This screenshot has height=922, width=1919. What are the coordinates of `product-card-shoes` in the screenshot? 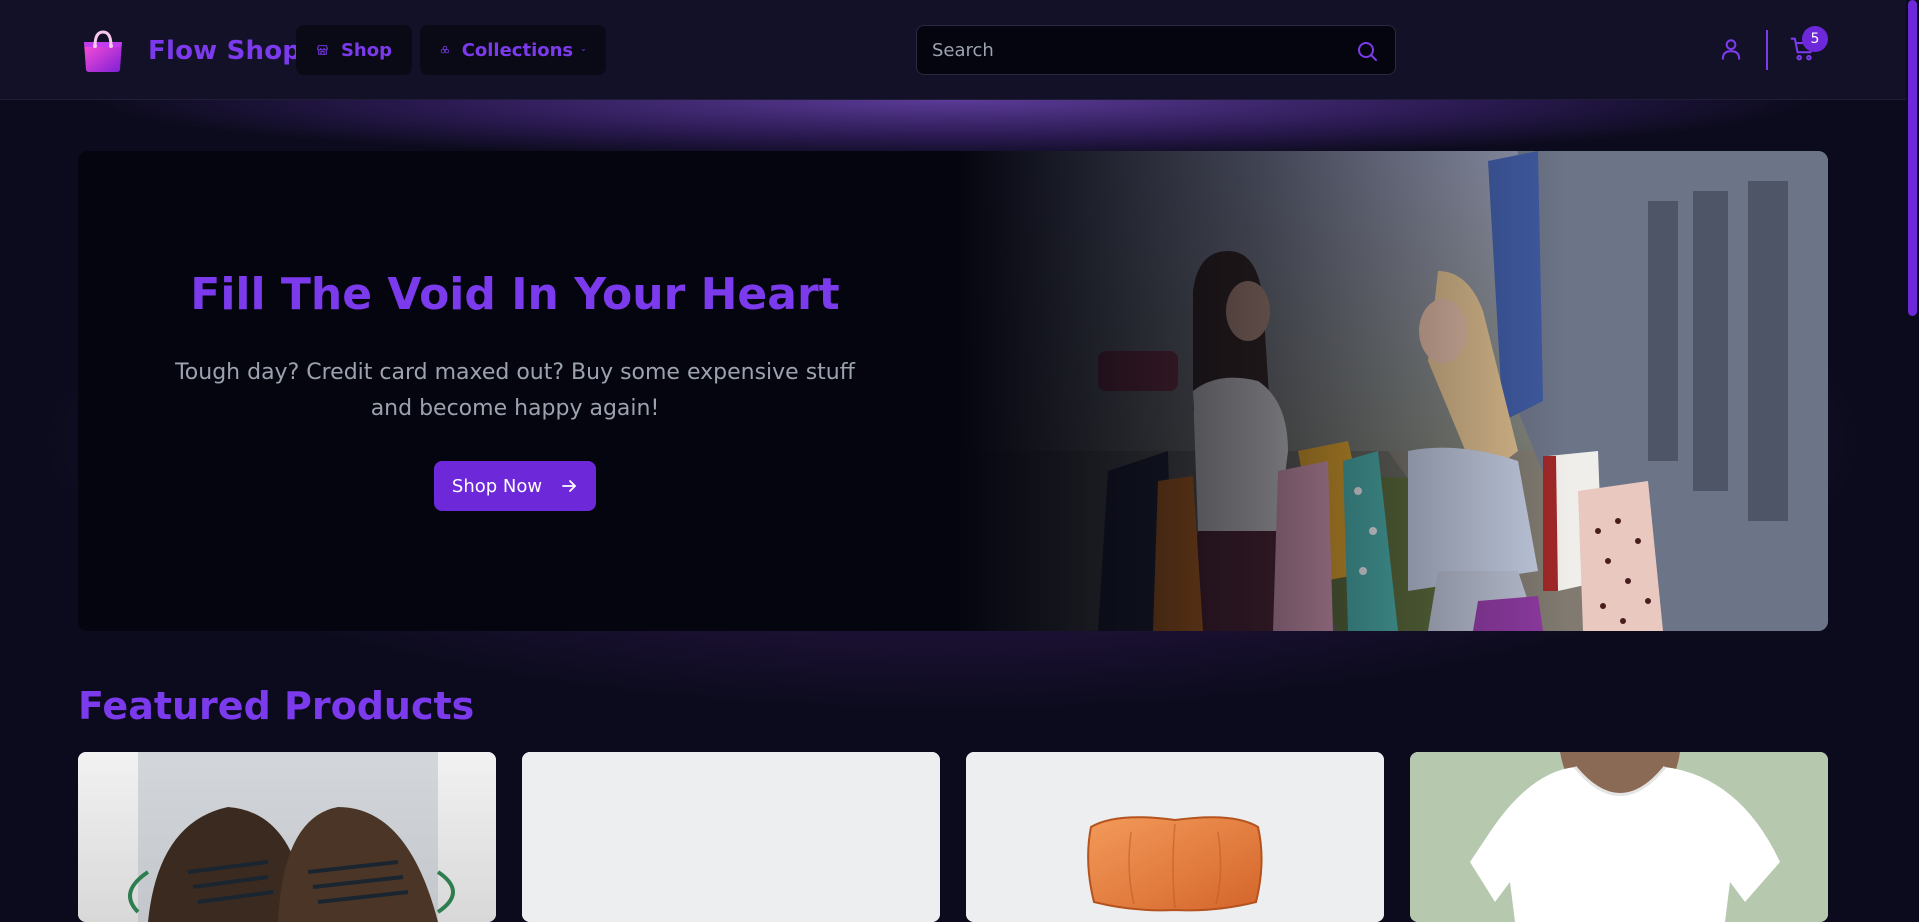 It's located at (287, 837).